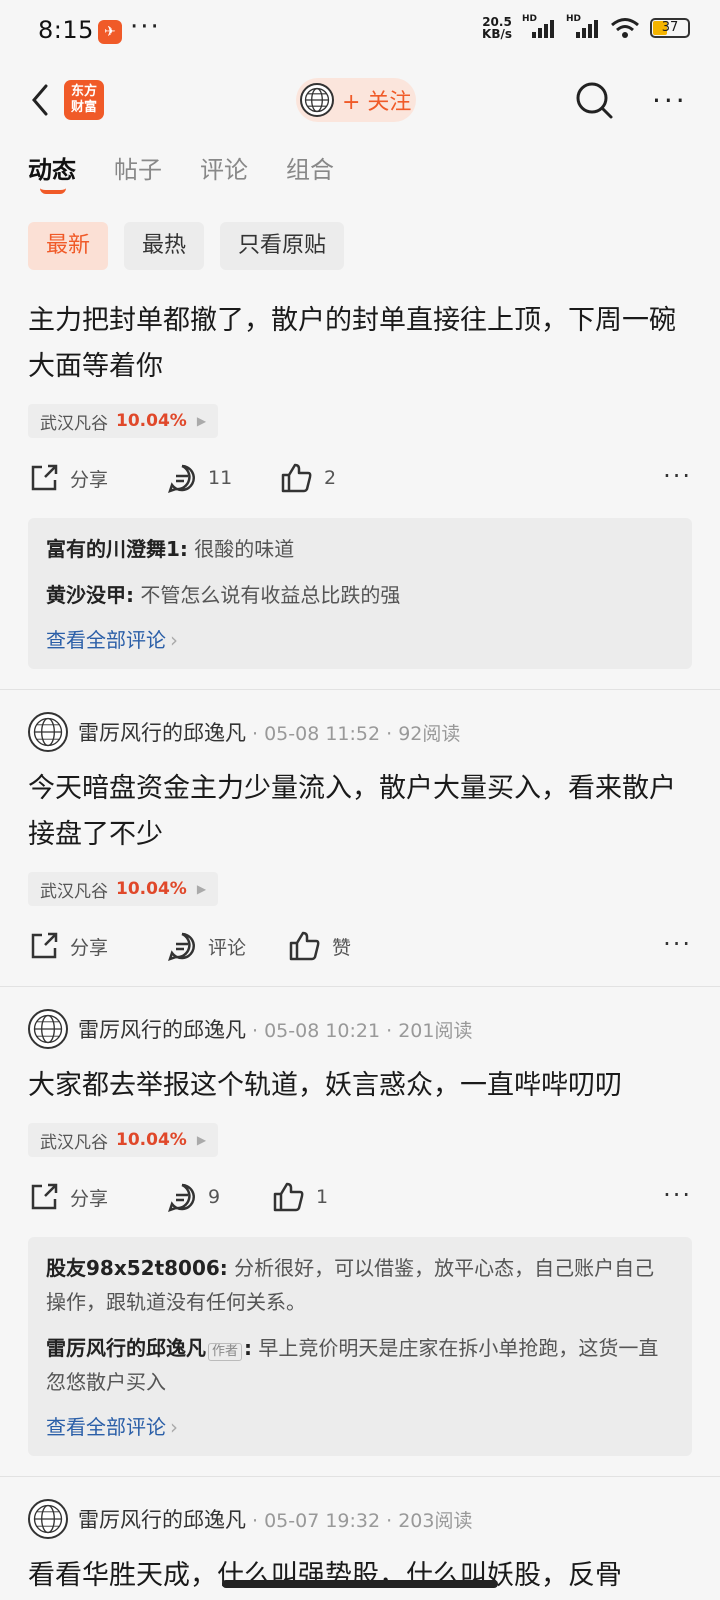 Image resolution: width=720 pixels, height=1600 pixels. Describe the element at coordinates (214, 1197) in the screenshot. I see `comment-count: 9` at that location.